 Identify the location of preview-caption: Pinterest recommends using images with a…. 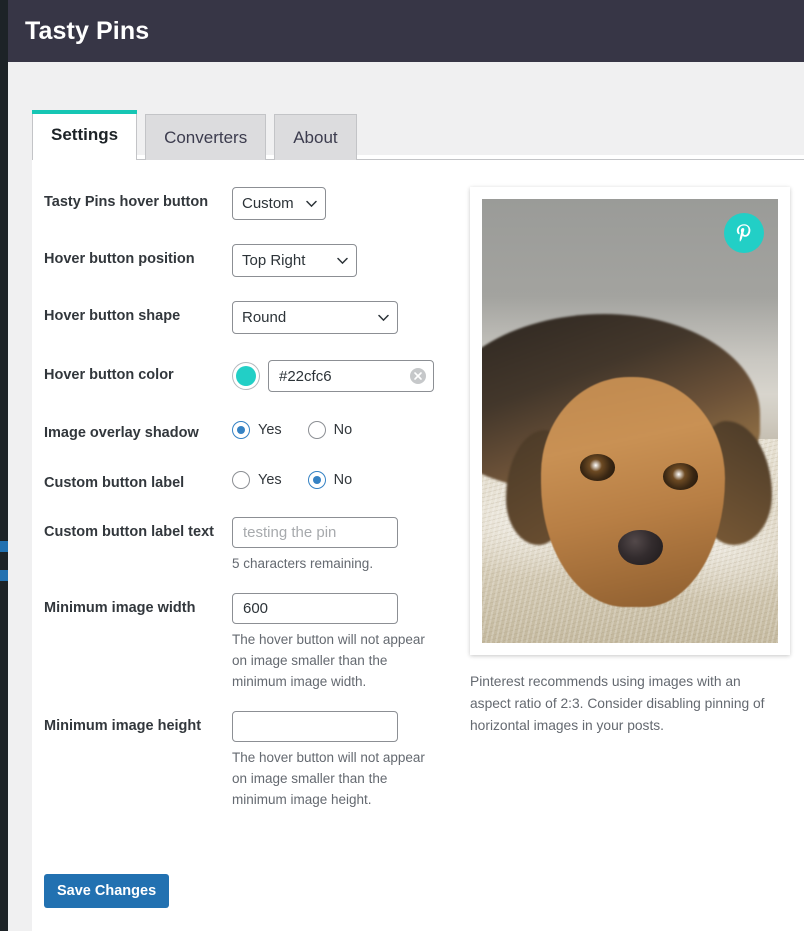
(617, 703).